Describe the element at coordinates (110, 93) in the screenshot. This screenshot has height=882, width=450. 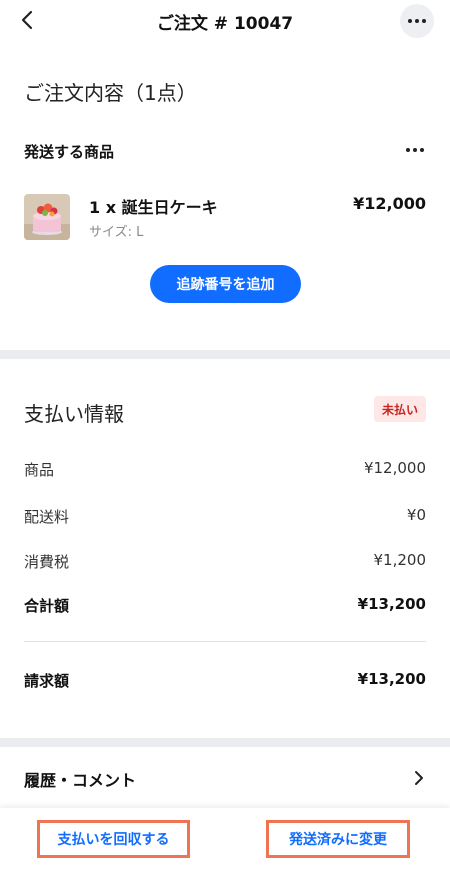
I see `order-contents-title: ご注文内容（1点）` at that location.